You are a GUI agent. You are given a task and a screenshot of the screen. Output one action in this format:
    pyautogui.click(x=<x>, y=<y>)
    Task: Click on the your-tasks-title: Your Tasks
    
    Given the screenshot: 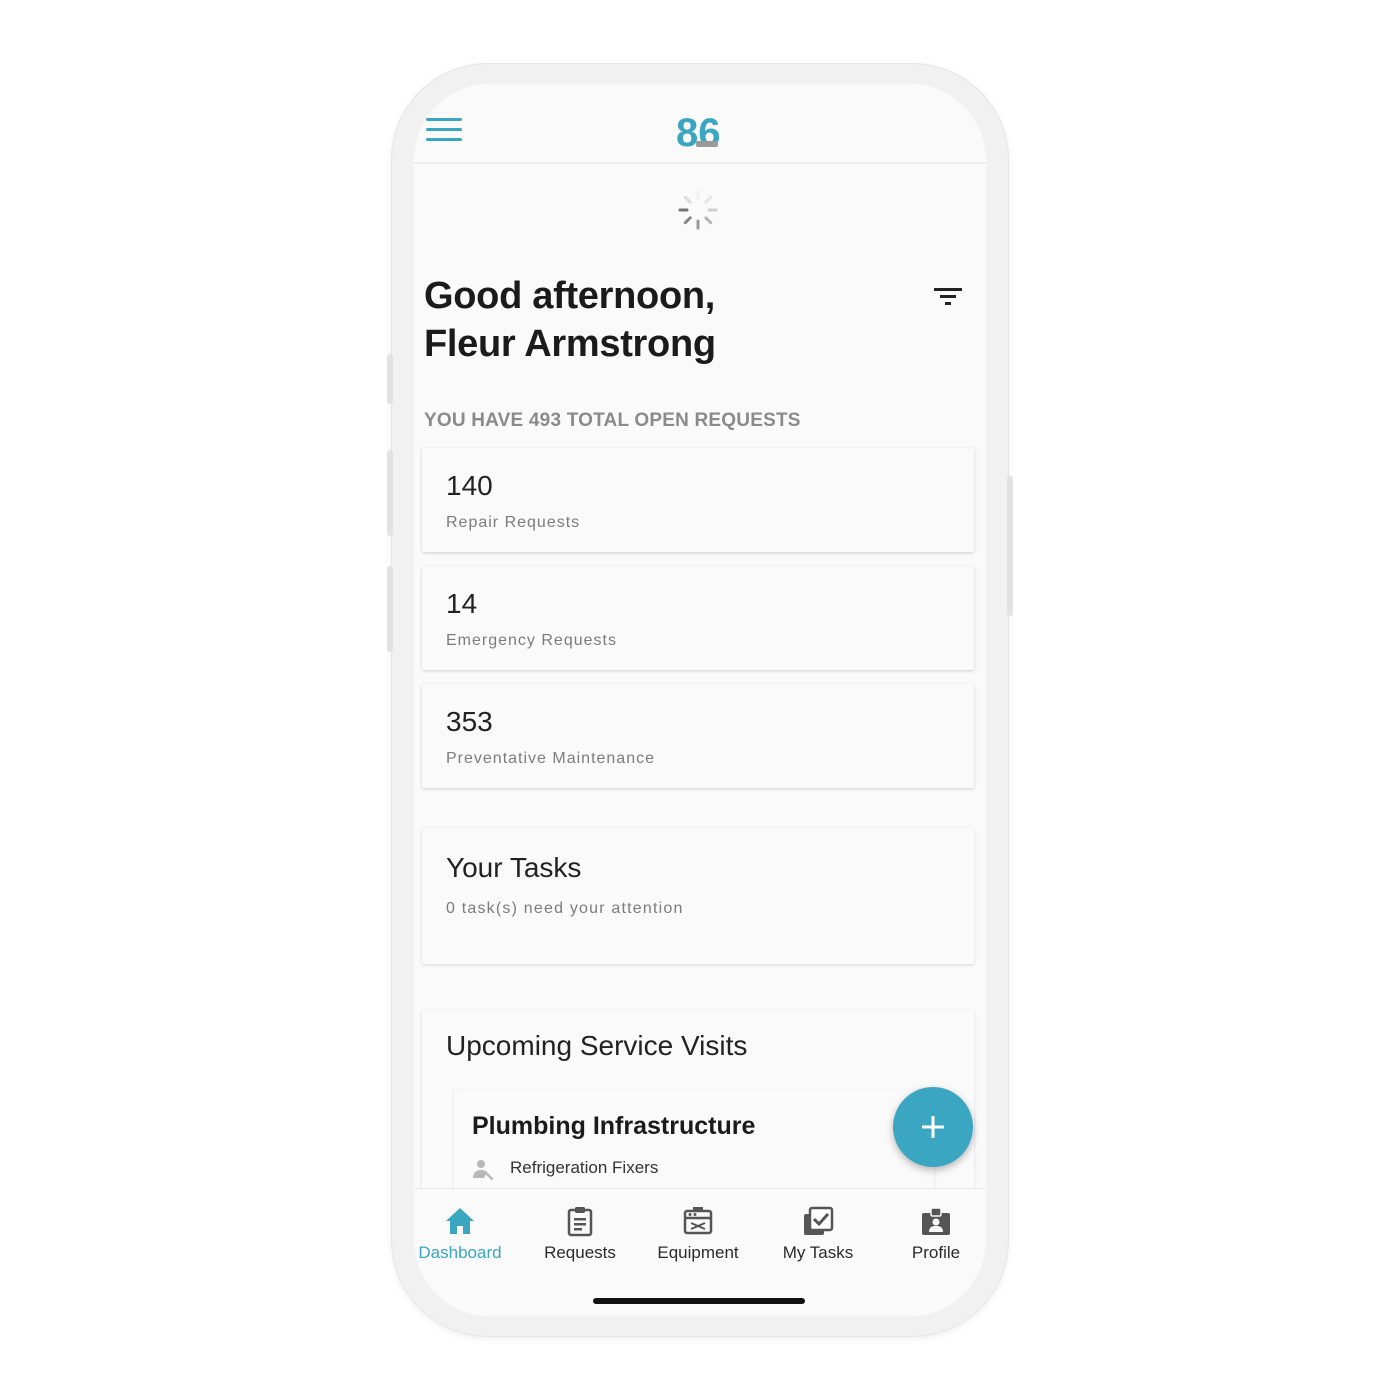 What is the action you would take?
    pyautogui.click(x=514, y=867)
    